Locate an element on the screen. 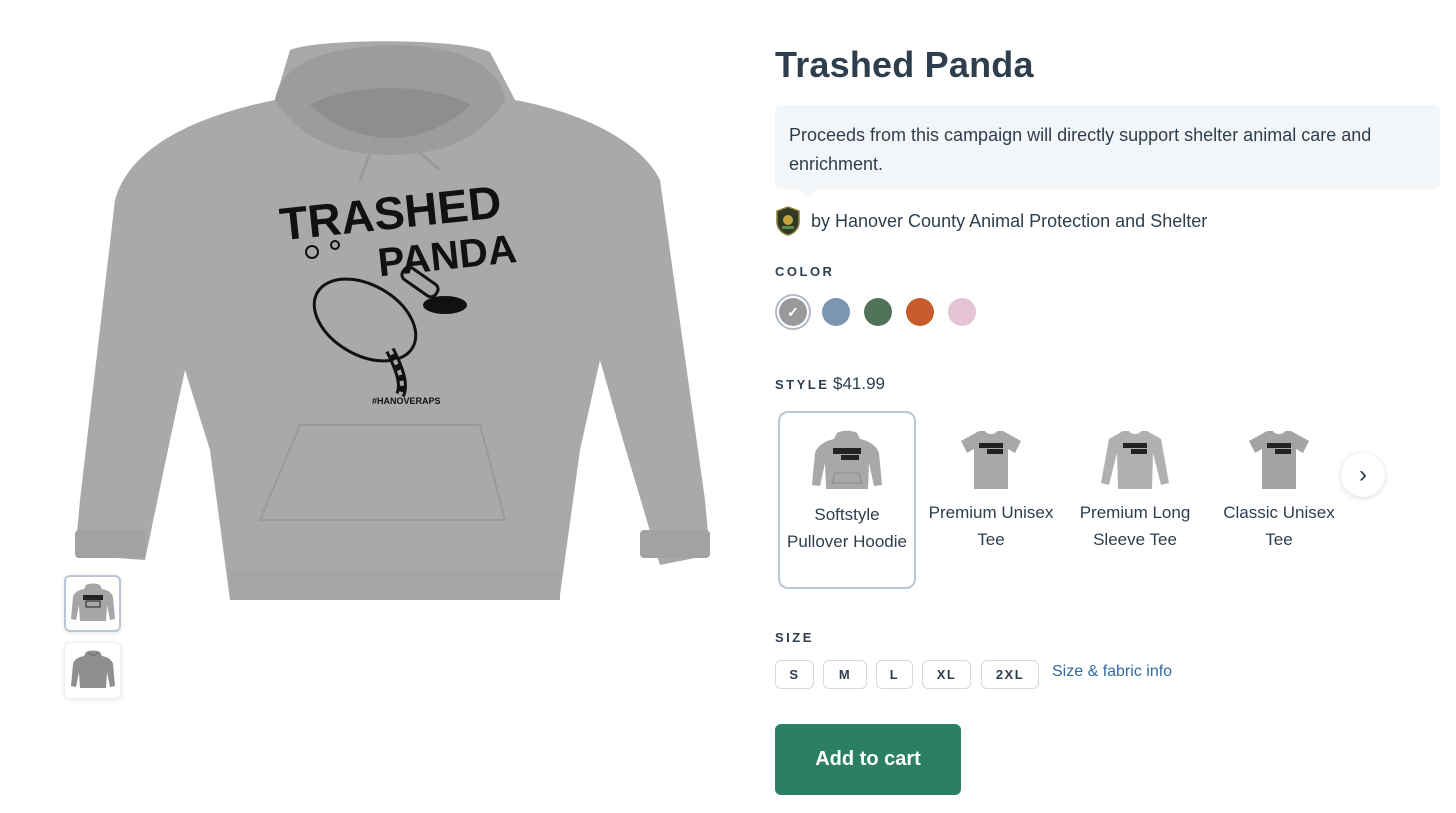 The height and width of the screenshot is (813, 1456). color-swatch-green is located at coordinates (878, 312).